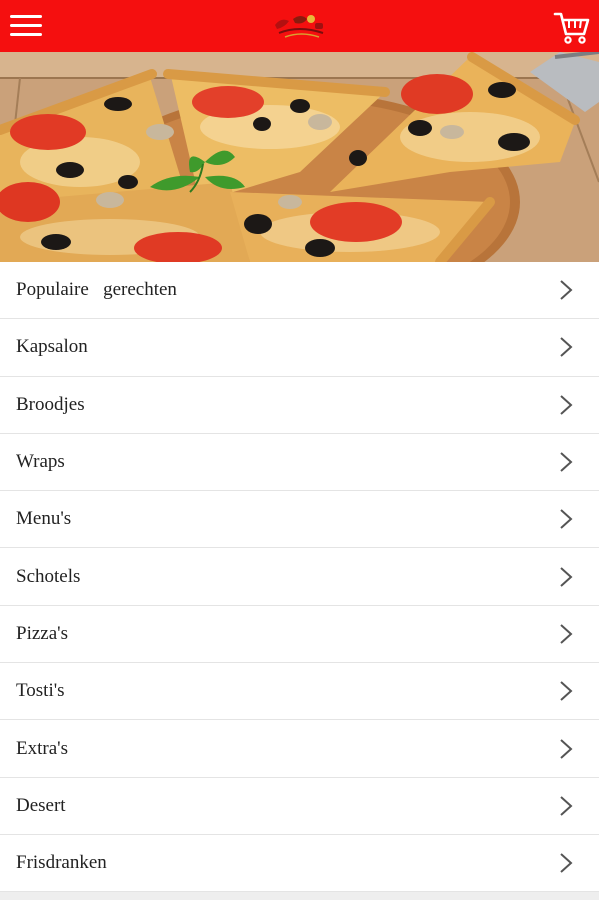 The width and height of the screenshot is (599, 900). Describe the element at coordinates (44, 519) in the screenshot. I see `category-label: Menu's` at that location.